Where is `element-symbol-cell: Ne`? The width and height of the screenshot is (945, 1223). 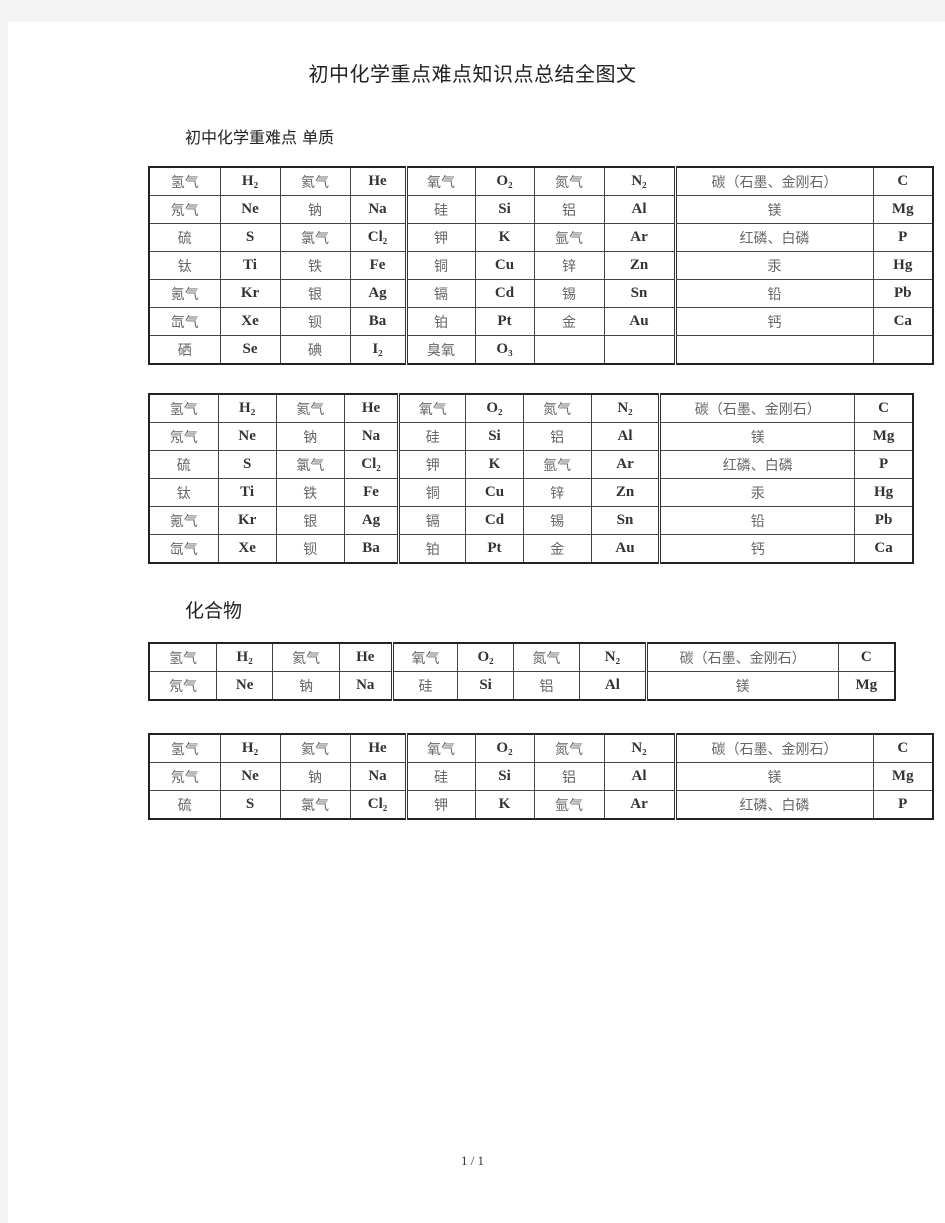 element-symbol-cell: Ne is located at coordinates (247, 436).